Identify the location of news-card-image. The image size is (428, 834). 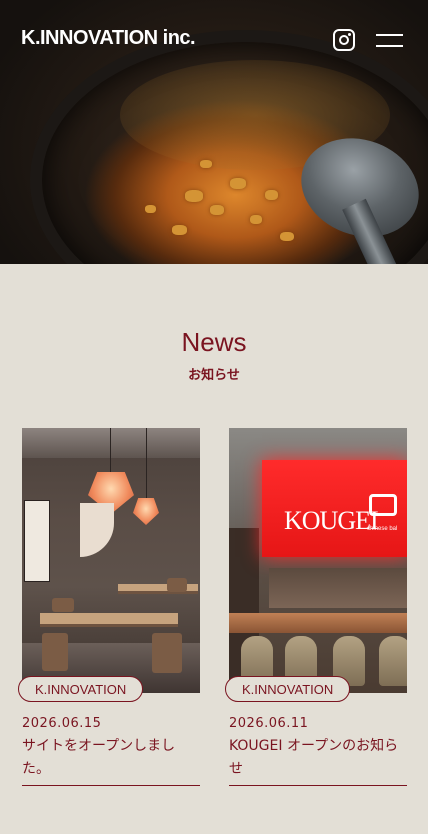
(111, 560).